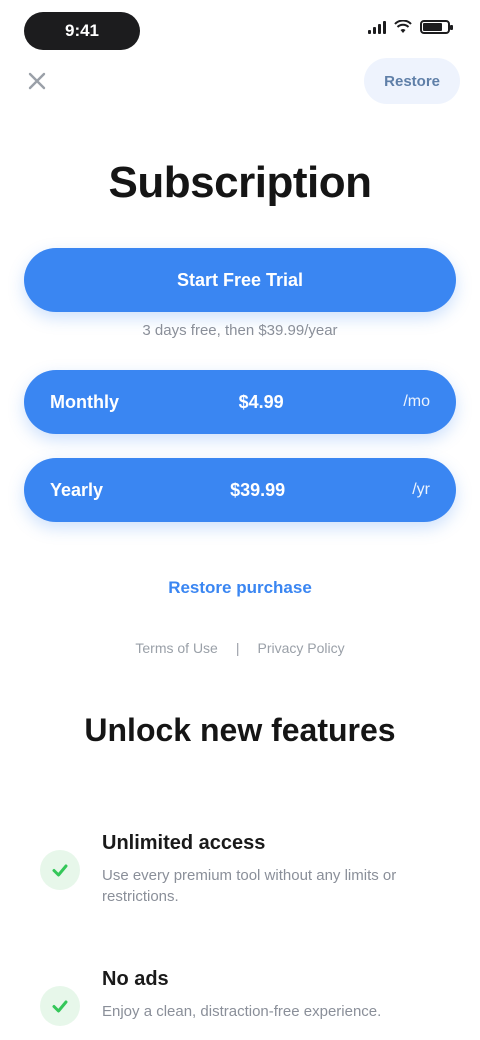 The width and height of the screenshot is (480, 1040). I want to click on plan-price: $4.99, so click(261, 401).